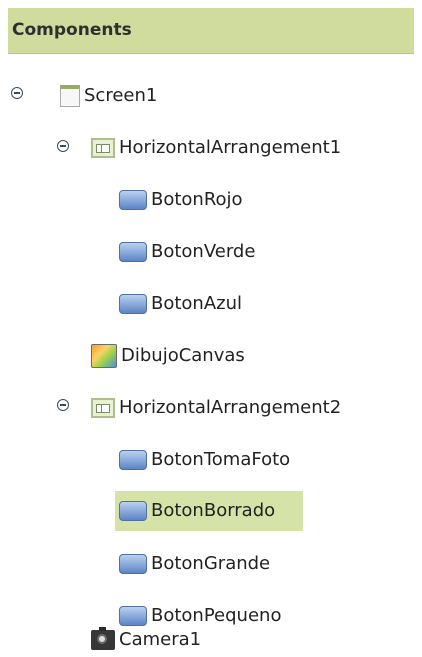 The width and height of the screenshot is (422, 657). I want to click on tree-item-camera1: Camera1, so click(146, 640).